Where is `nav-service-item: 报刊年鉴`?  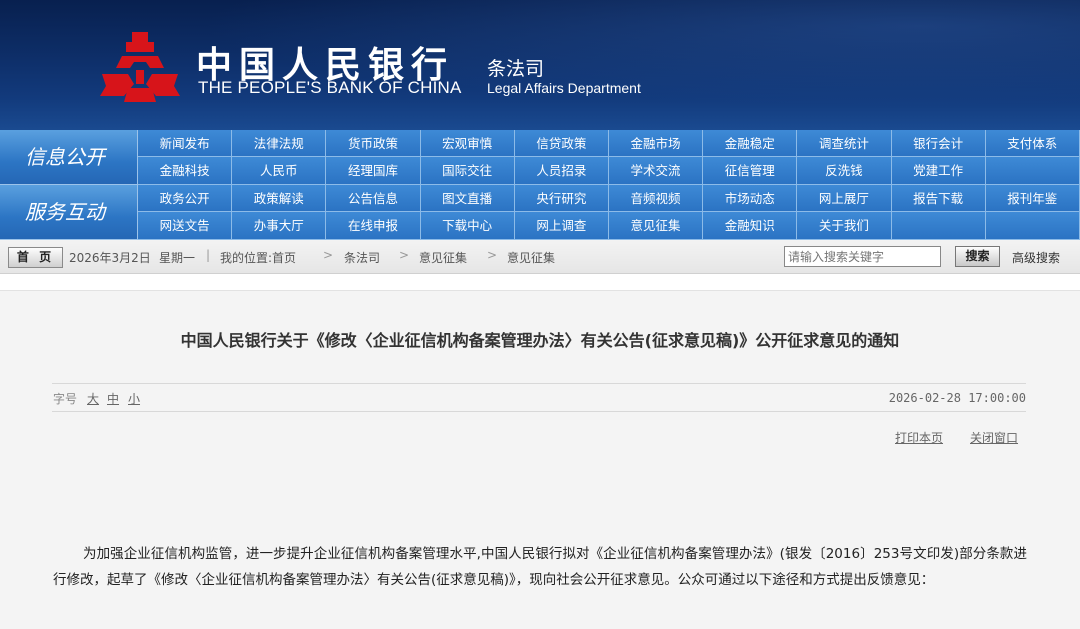 nav-service-item: 报刊年鉴 is located at coordinates (1032, 198).